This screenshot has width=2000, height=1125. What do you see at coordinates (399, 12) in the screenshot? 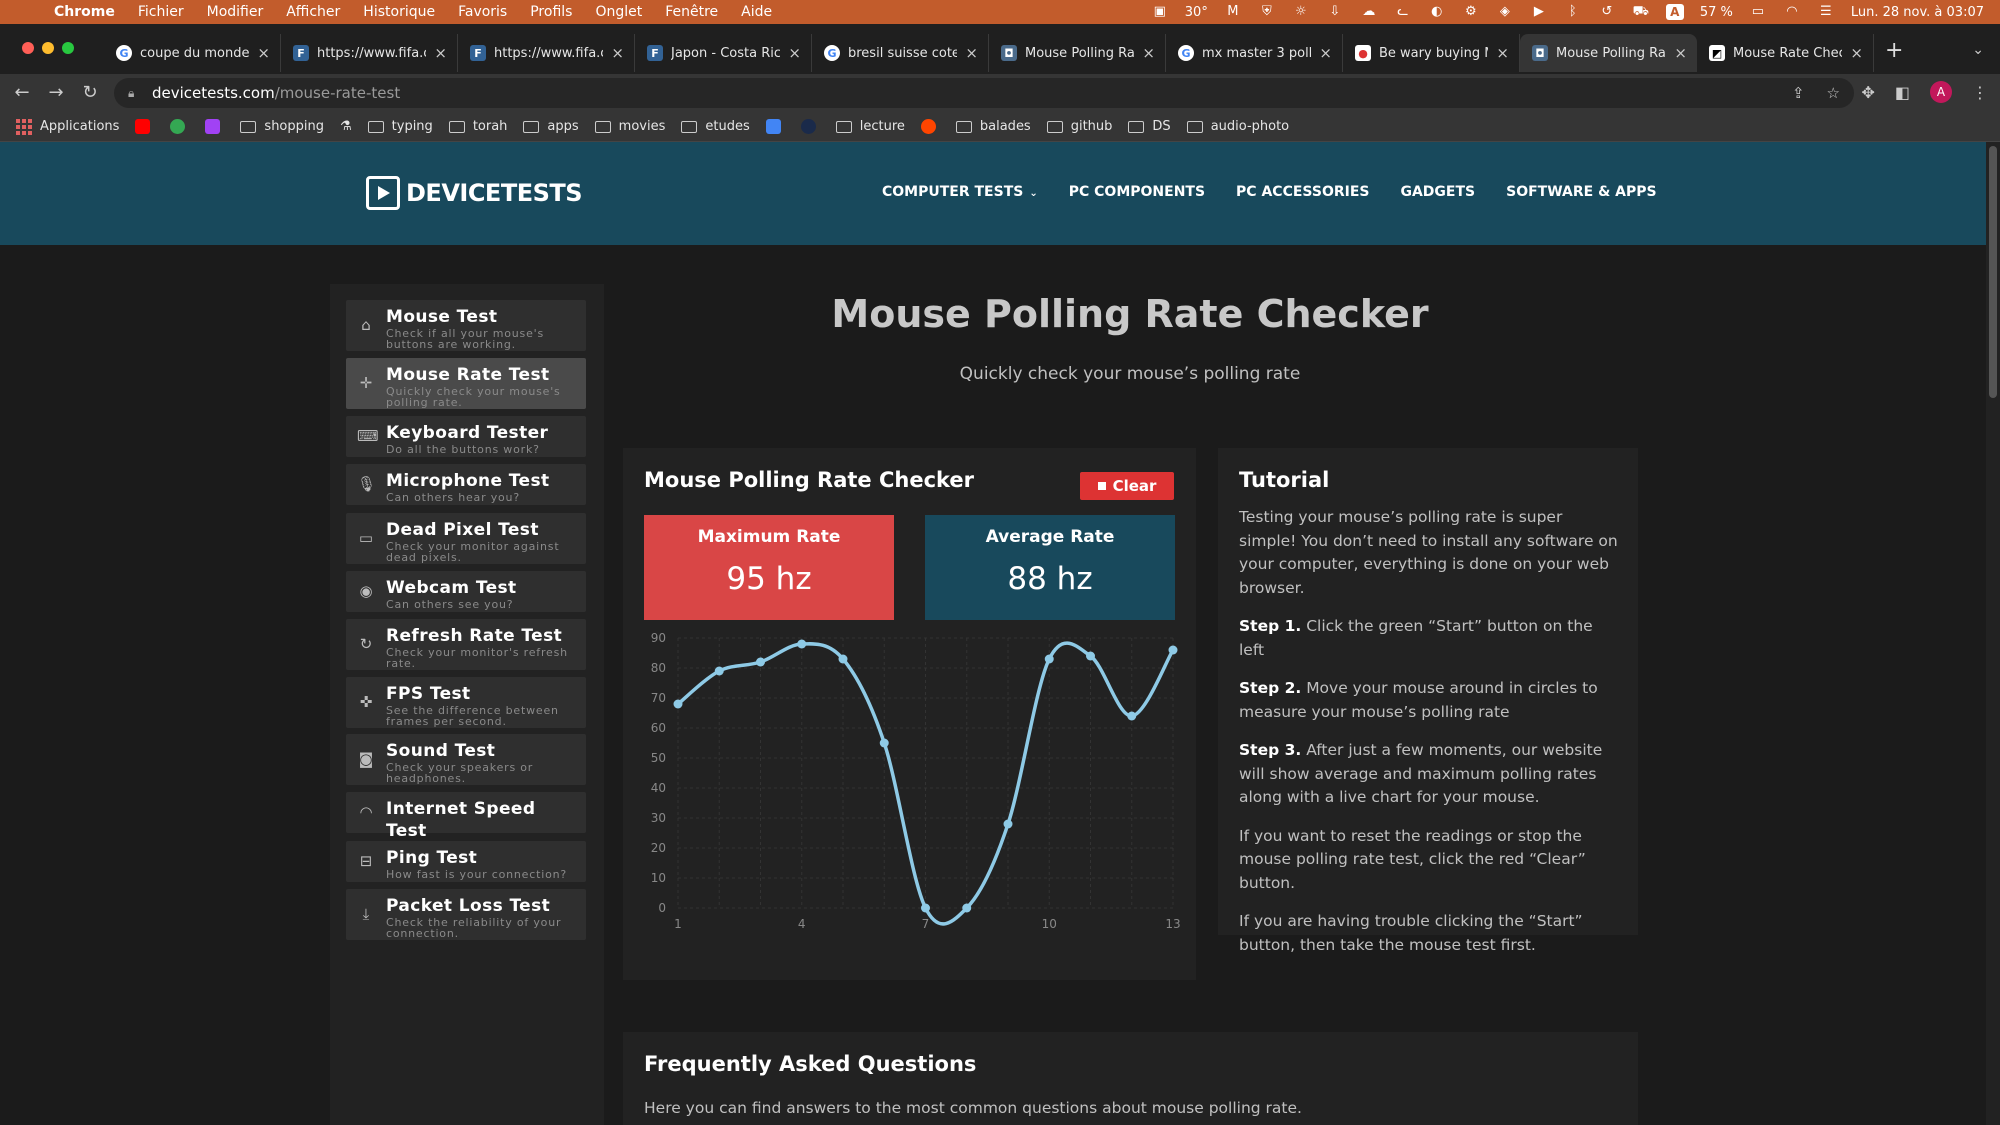
I see `menu-historique: Historique` at bounding box center [399, 12].